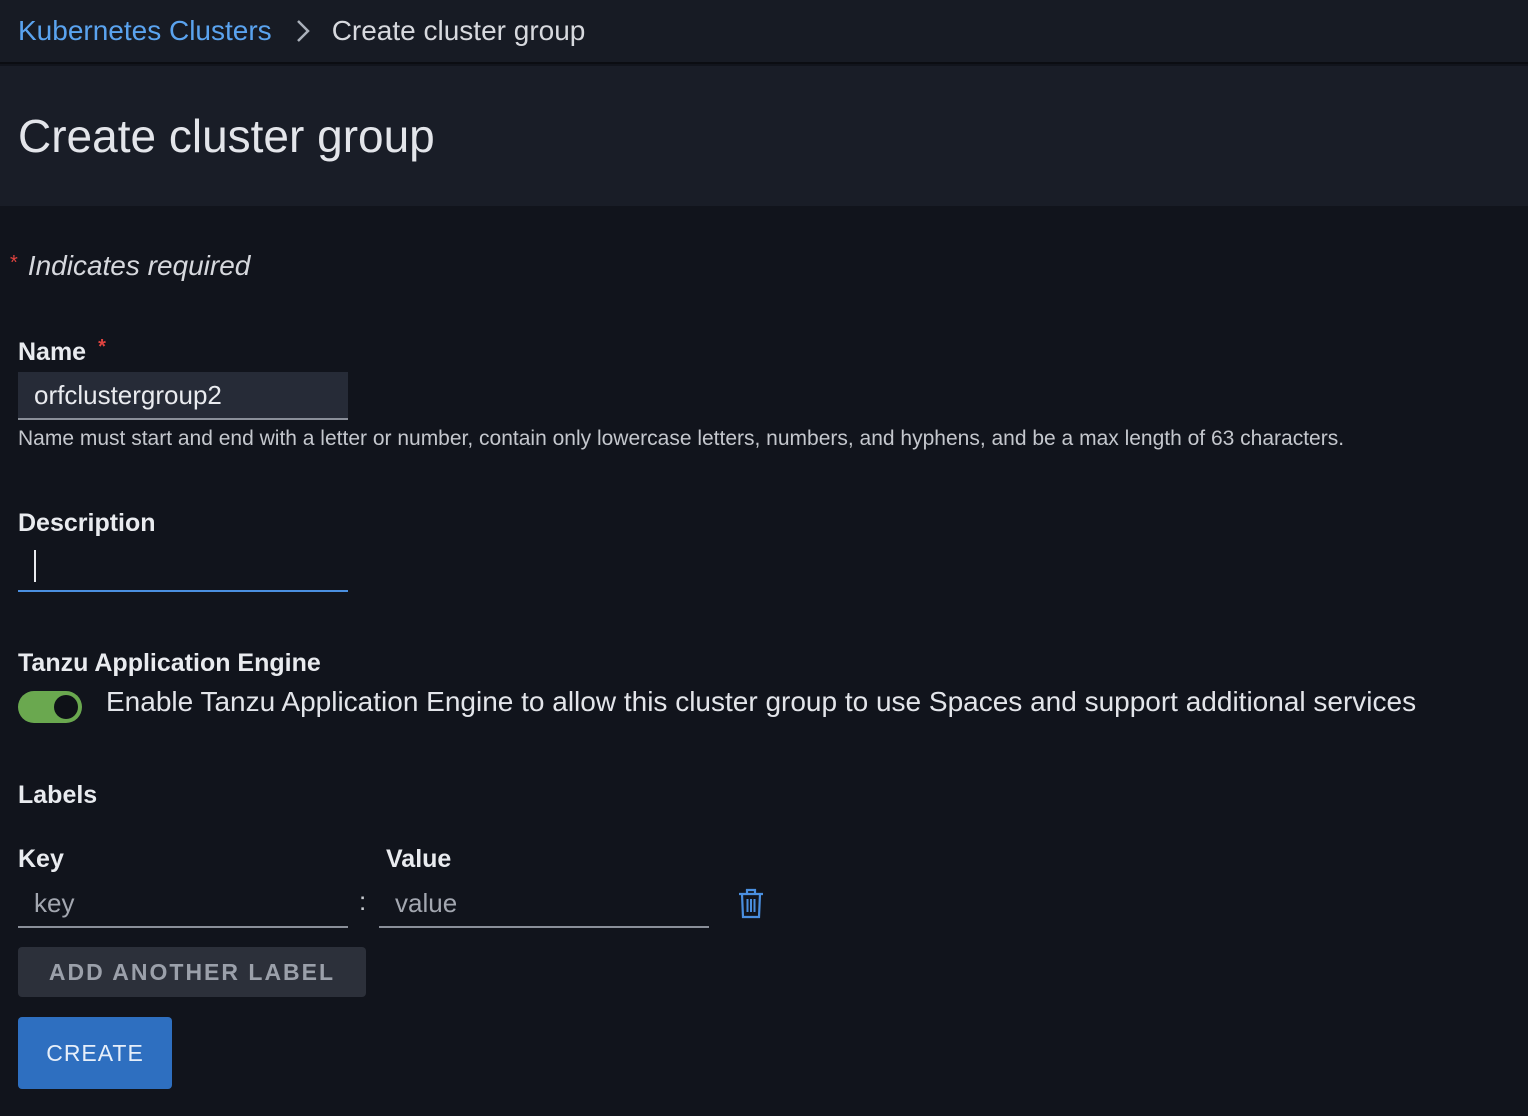 This screenshot has height=1116, width=1528. Describe the element at coordinates (192, 972) in the screenshot. I see `add-another-label-button: ADD ANOTHER LABEL` at that location.